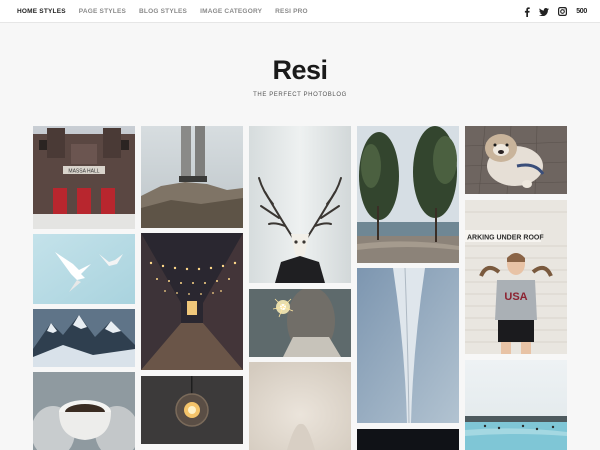 This screenshot has height=450, width=600. I want to click on building-sign-text: MASSA HALL, so click(83, 172).